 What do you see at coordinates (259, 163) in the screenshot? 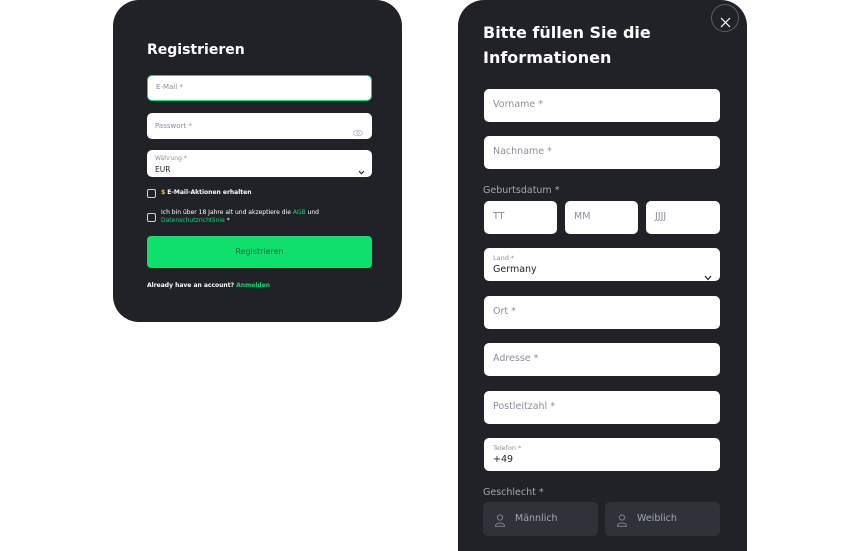
I see `currency-select: Währung * EUR` at bounding box center [259, 163].